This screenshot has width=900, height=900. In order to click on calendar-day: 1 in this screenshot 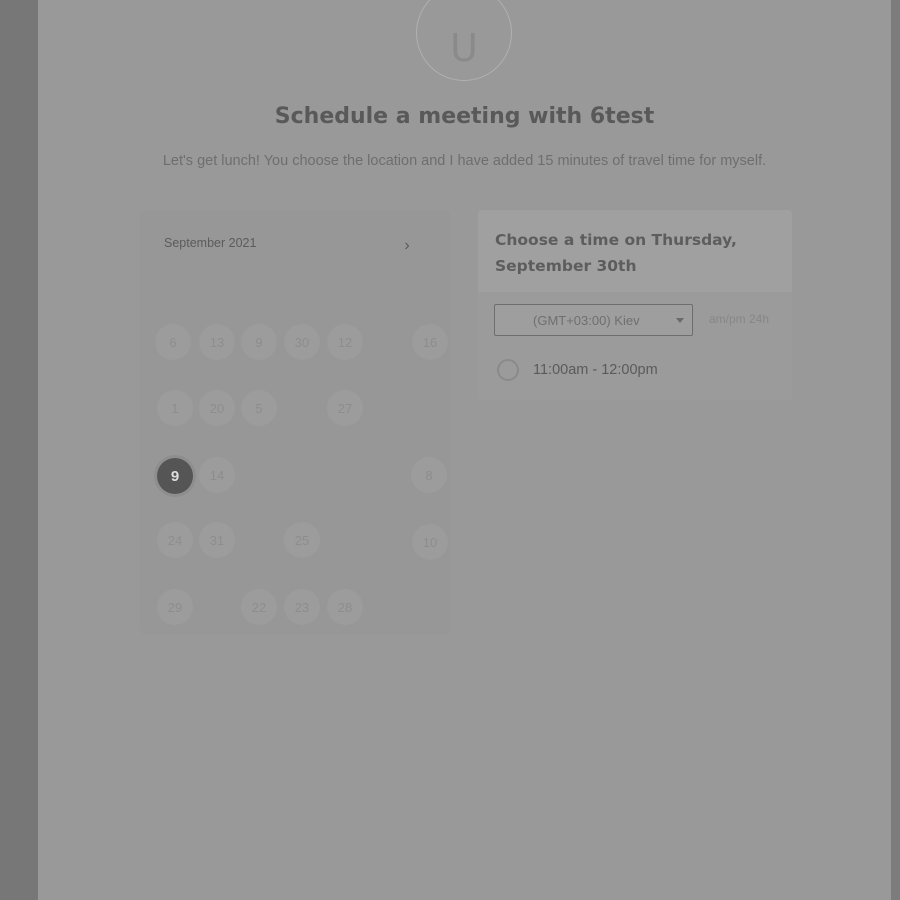, I will do `click(175, 408)`.